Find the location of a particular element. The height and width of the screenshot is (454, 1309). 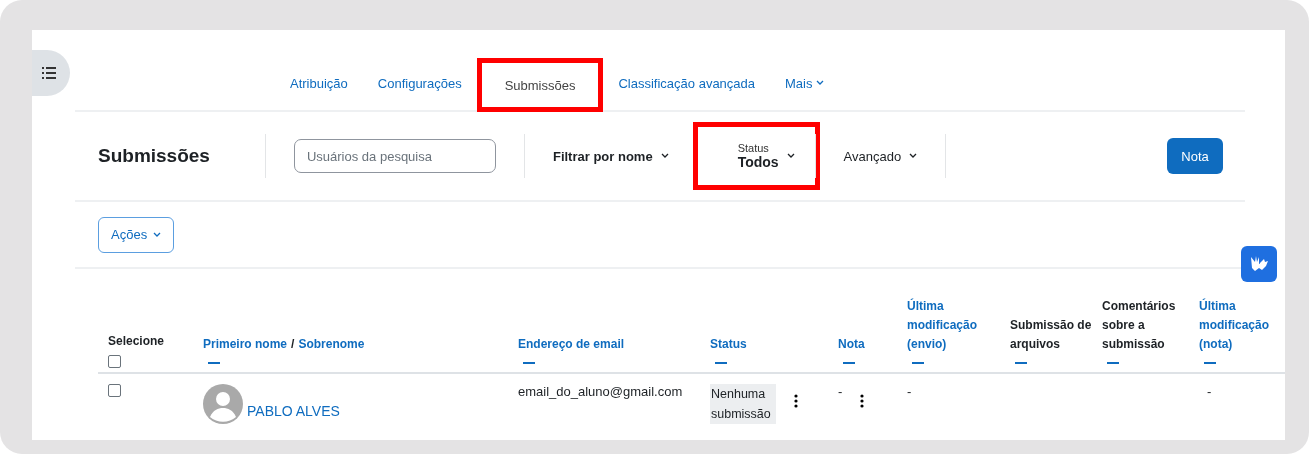

grade-text: - is located at coordinates (840, 392).